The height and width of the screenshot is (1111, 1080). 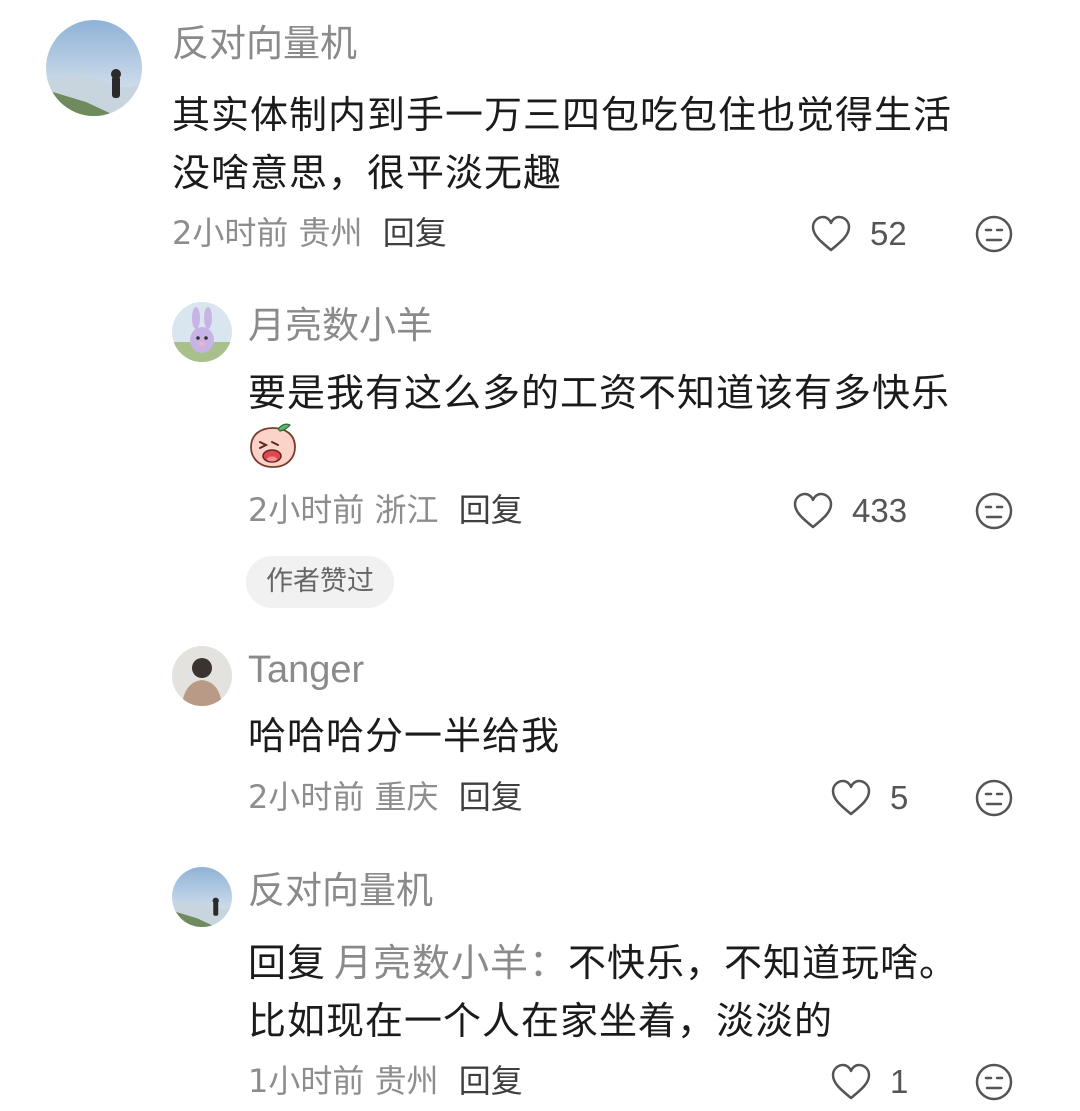 I want to click on comment-text: 其实体制内到手一万三四包吃包住也觉得生活 没啥意思，很平淡无趣, so click(x=602, y=144).